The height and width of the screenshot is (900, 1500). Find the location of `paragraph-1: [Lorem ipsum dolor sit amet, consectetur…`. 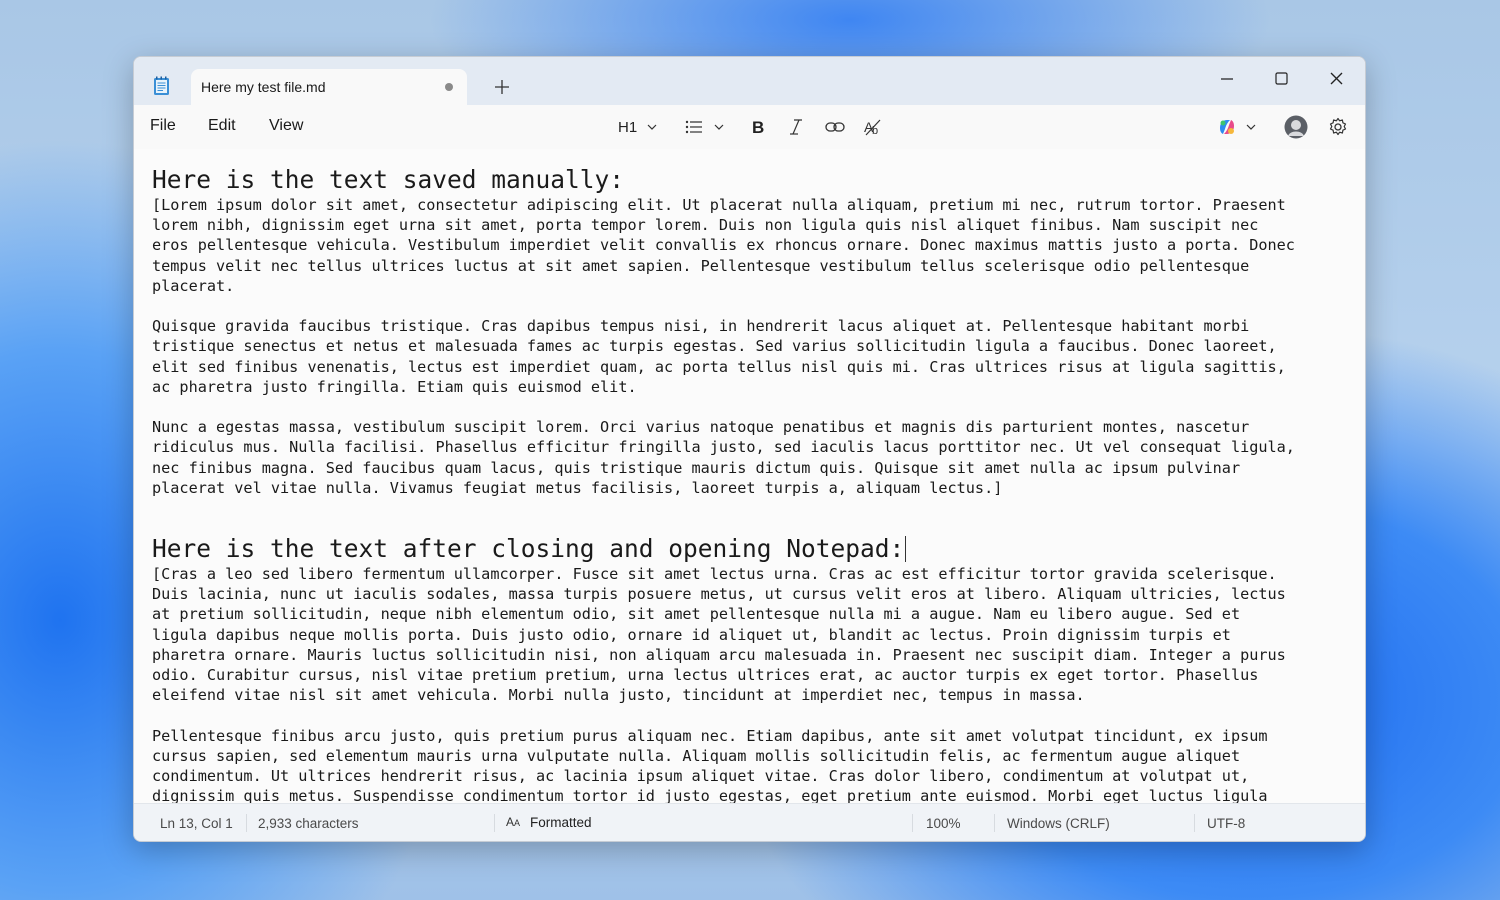

paragraph-1: [Lorem ipsum dolor sit amet, consectetur… is located at coordinates (723, 245).